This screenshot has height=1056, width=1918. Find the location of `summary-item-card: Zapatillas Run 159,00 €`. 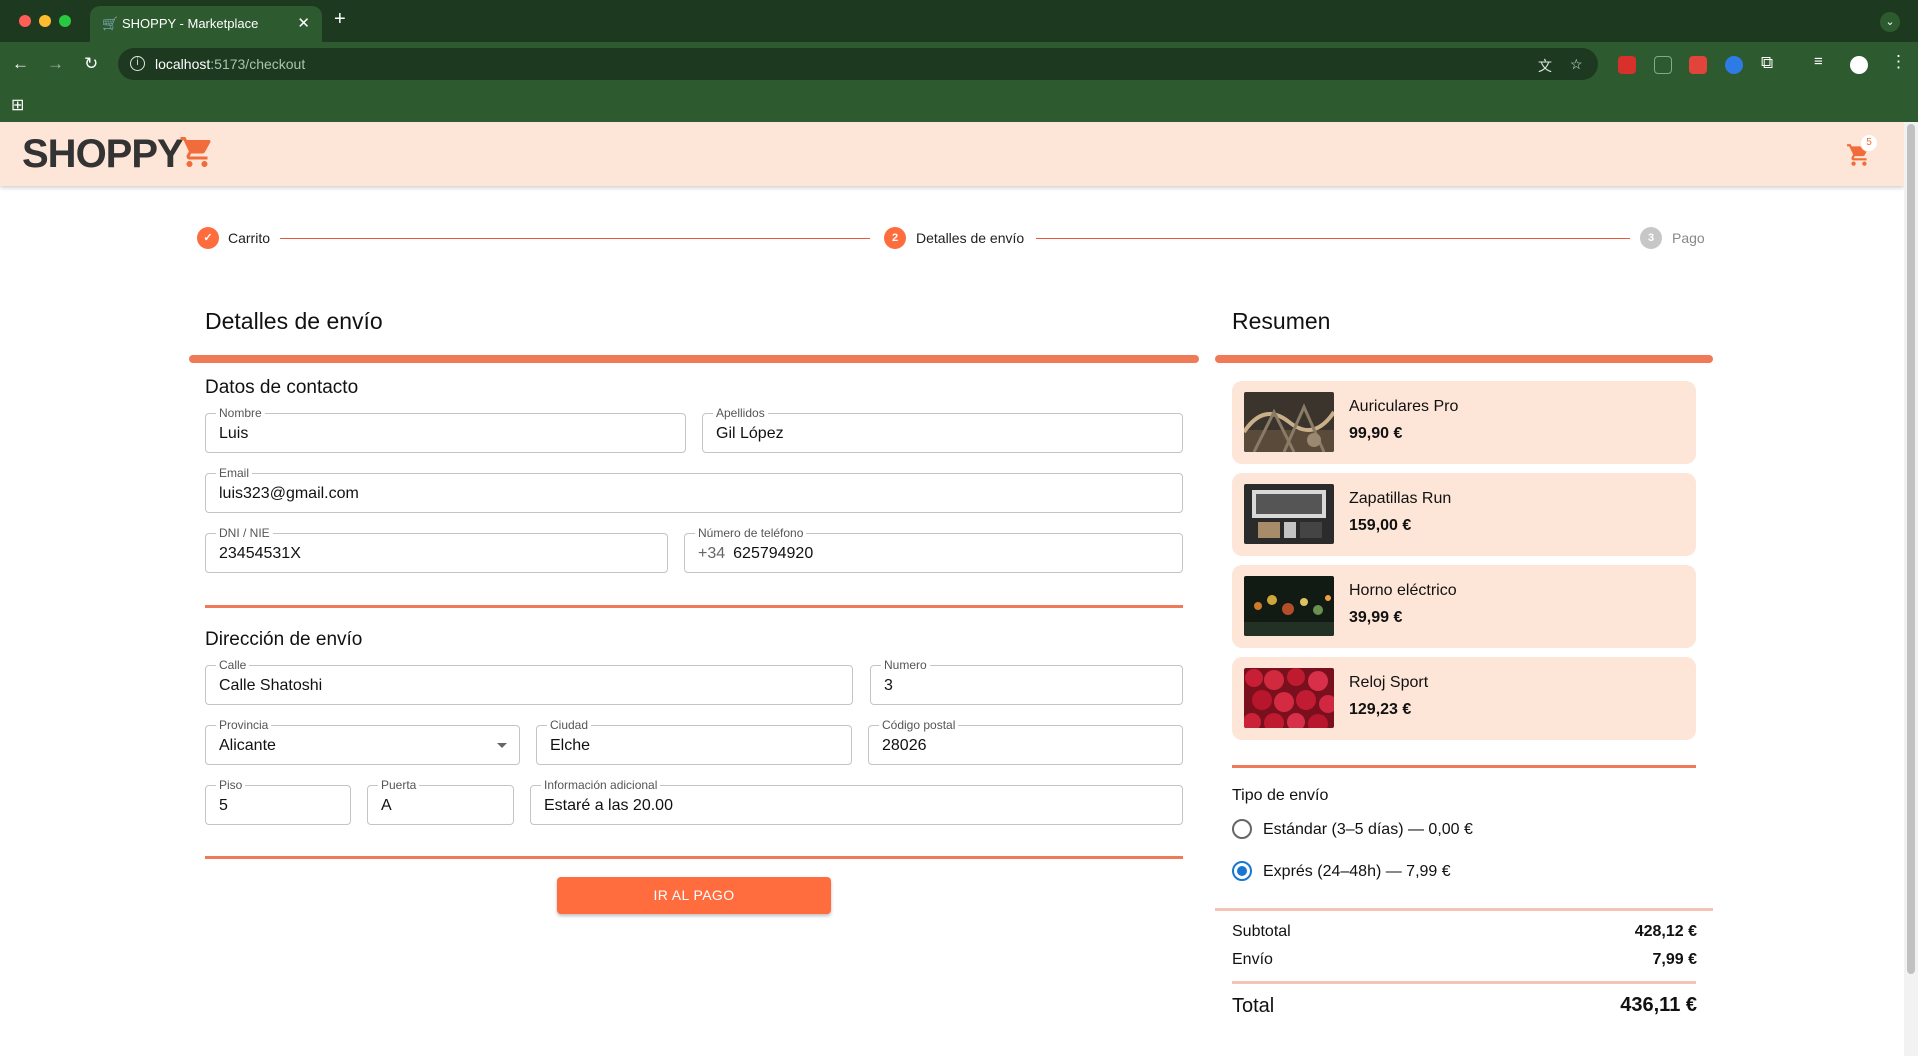

summary-item-card: Zapatillas Run 159,00 € is located at coordinates (1464, 514).